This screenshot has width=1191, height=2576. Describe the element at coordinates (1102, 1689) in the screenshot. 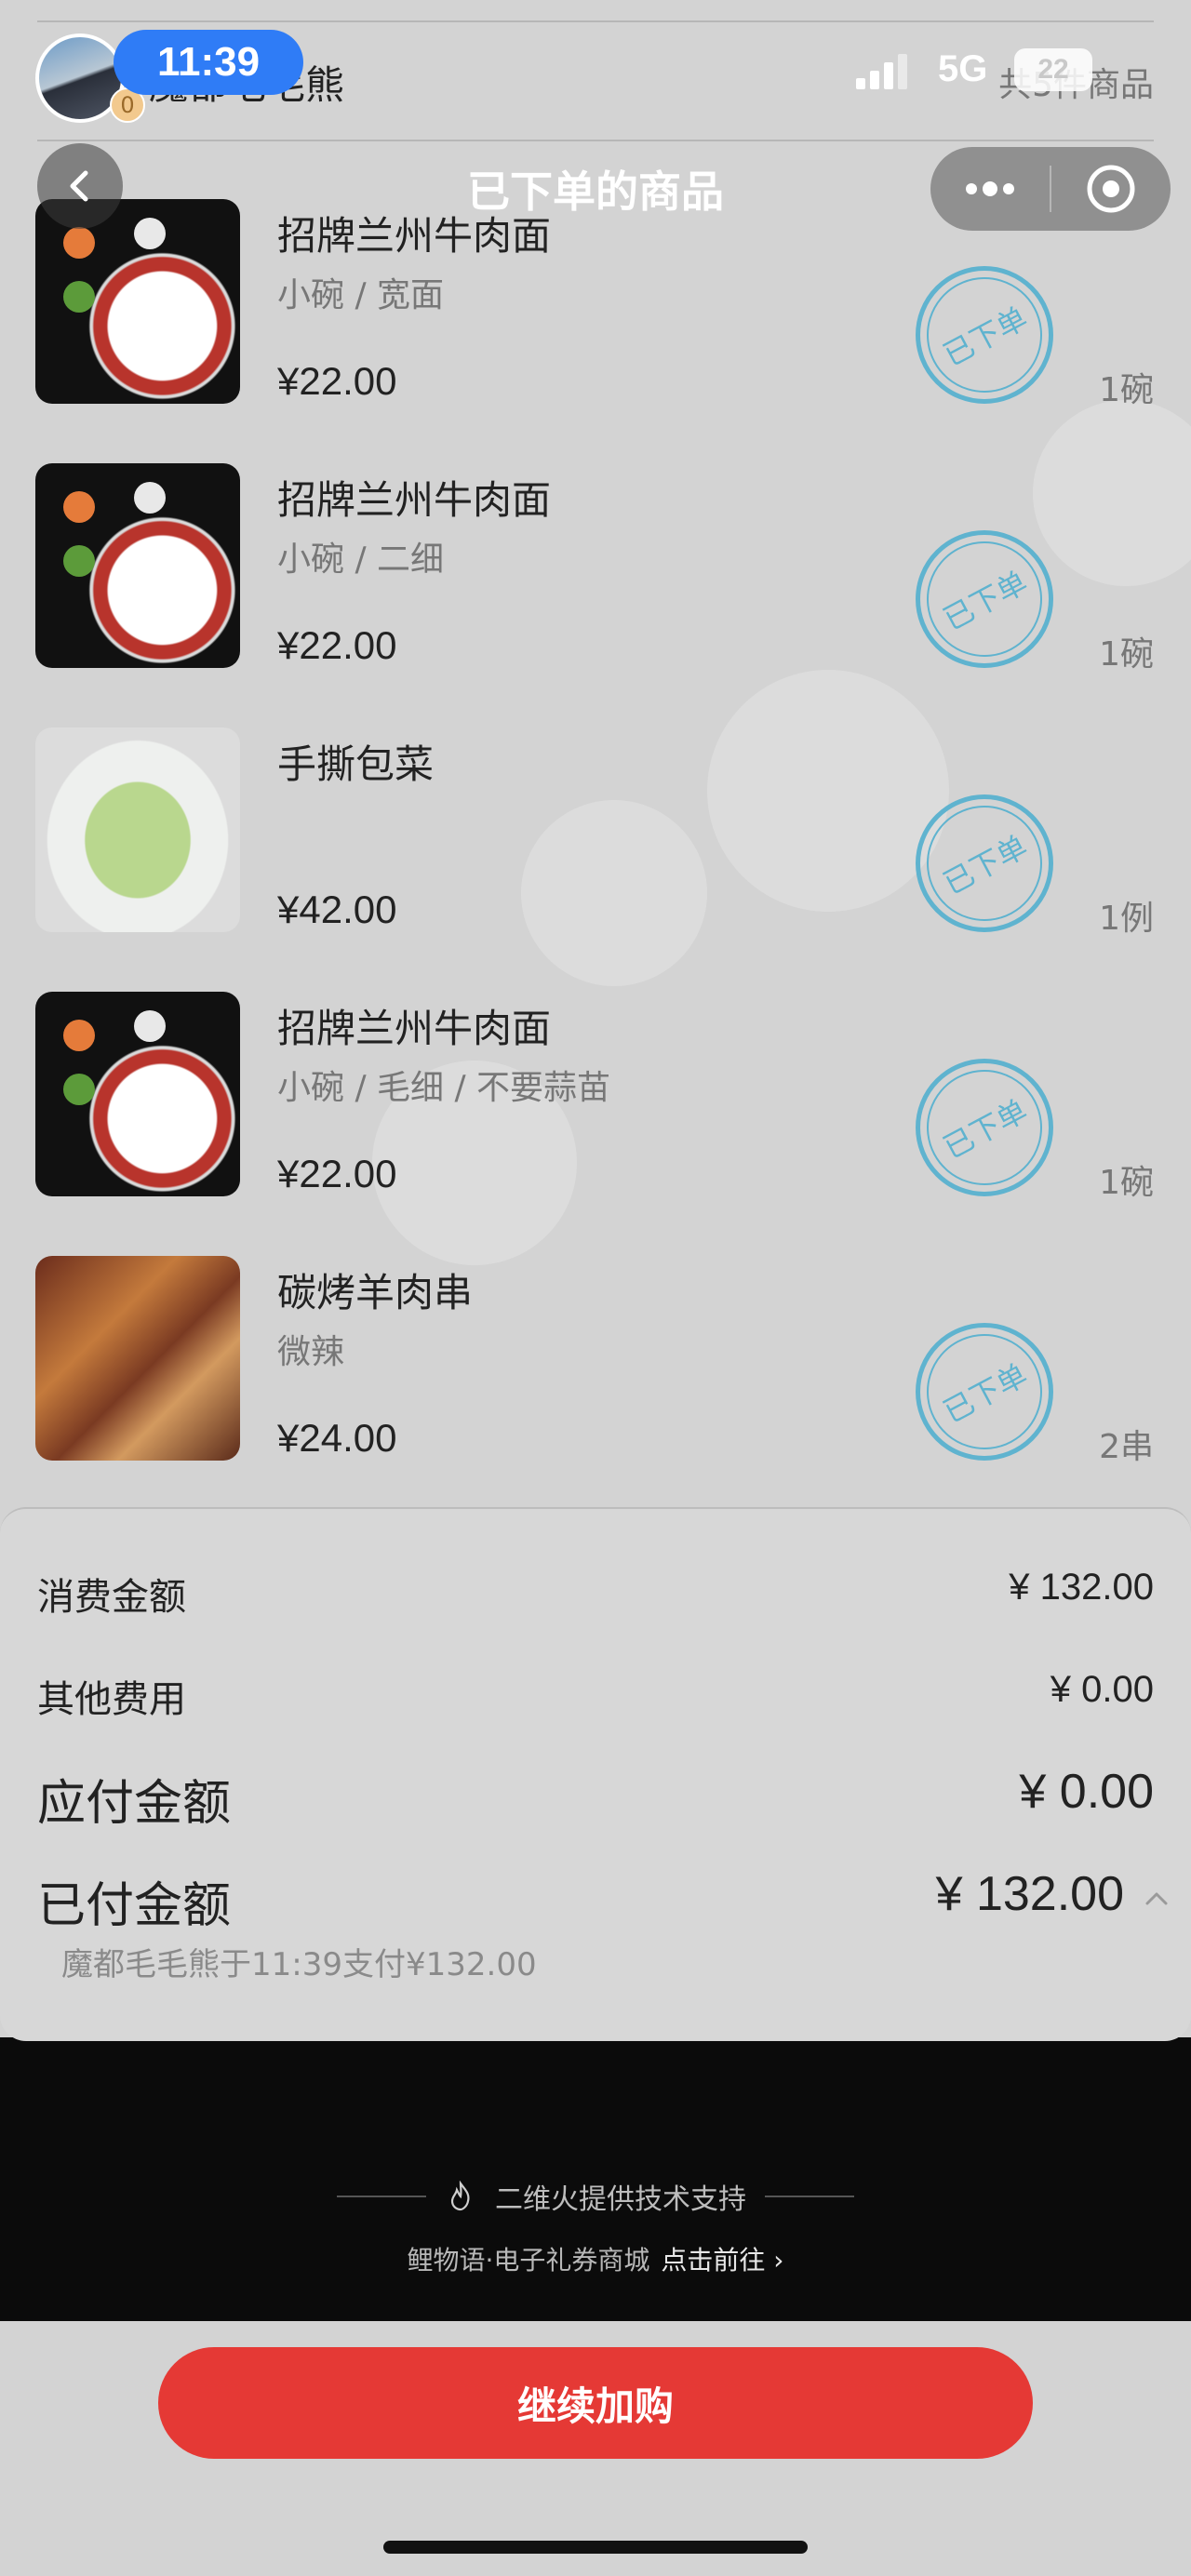

I see `other-fee-value: ¥ 0.00` at that location.